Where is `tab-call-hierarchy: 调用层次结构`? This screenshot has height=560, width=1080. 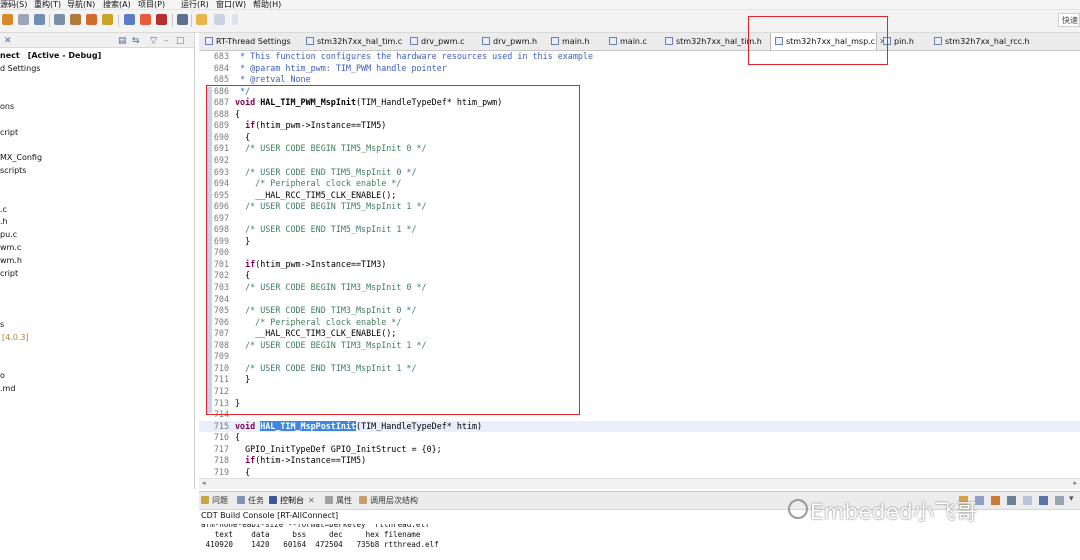
tab-call-hierarchy: 调用层次结构 is located at coordinates (388, 500).